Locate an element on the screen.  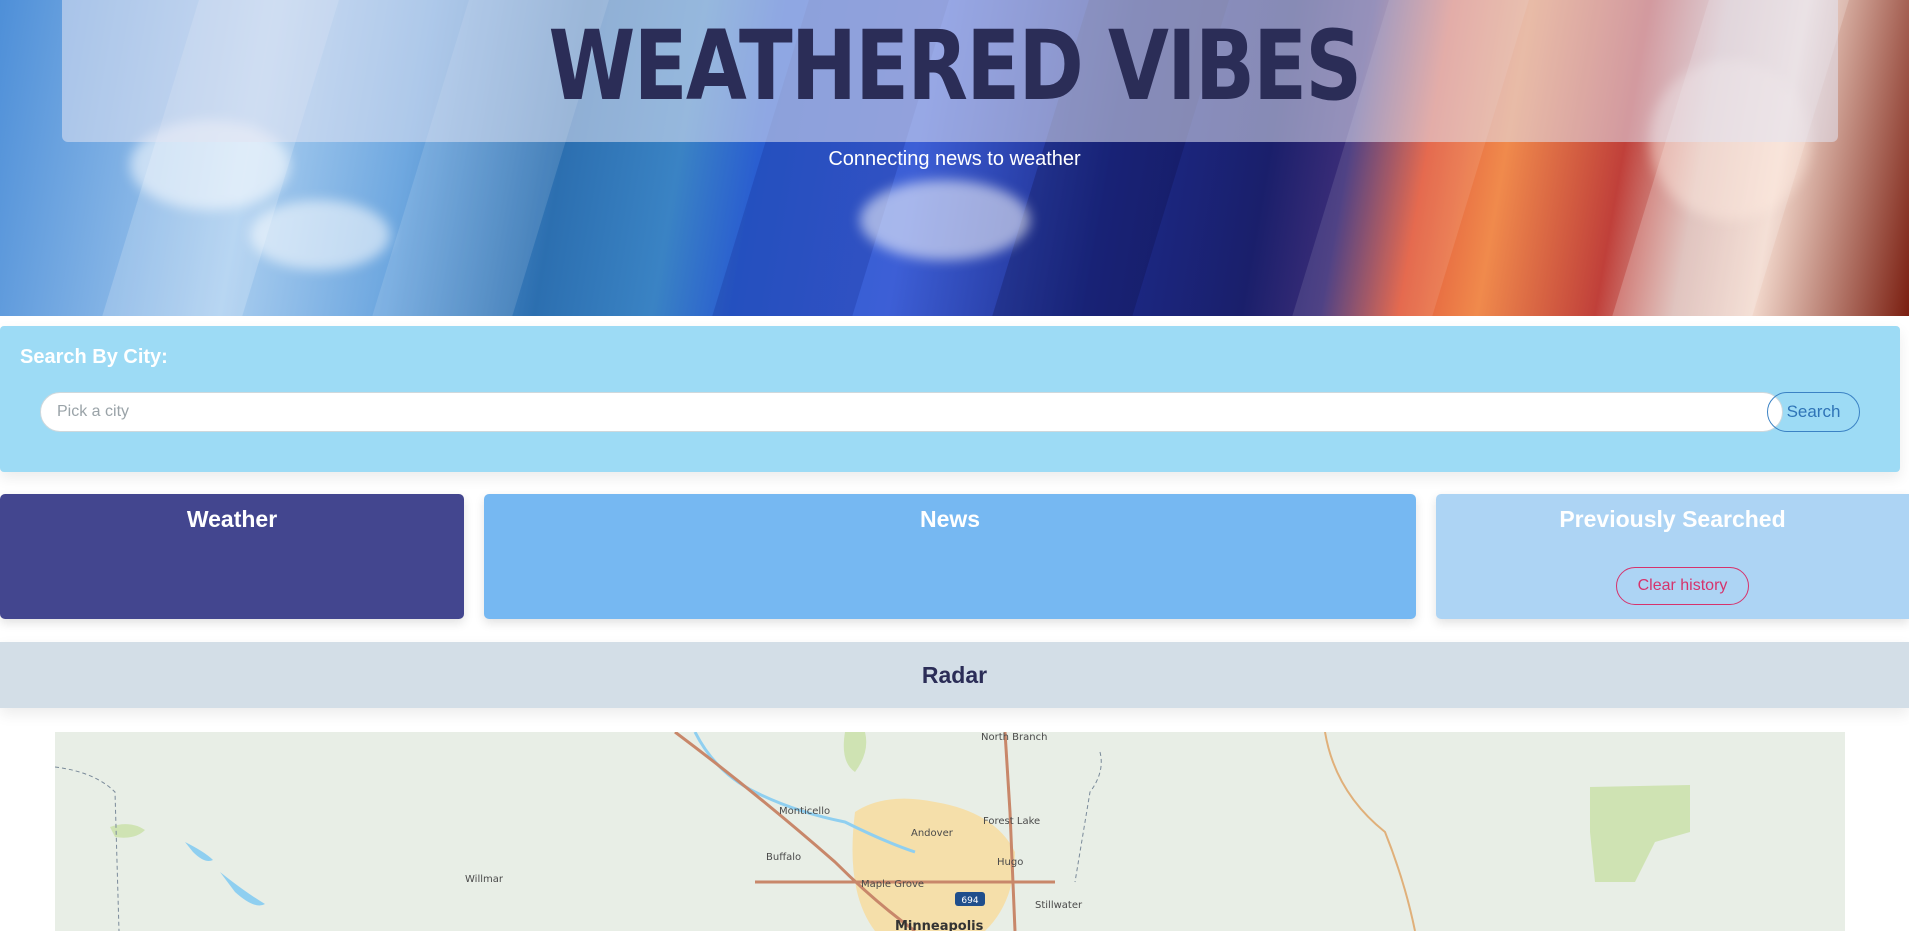
page-subtitle: Connecting news to weather is located at coordinates (954, 159).